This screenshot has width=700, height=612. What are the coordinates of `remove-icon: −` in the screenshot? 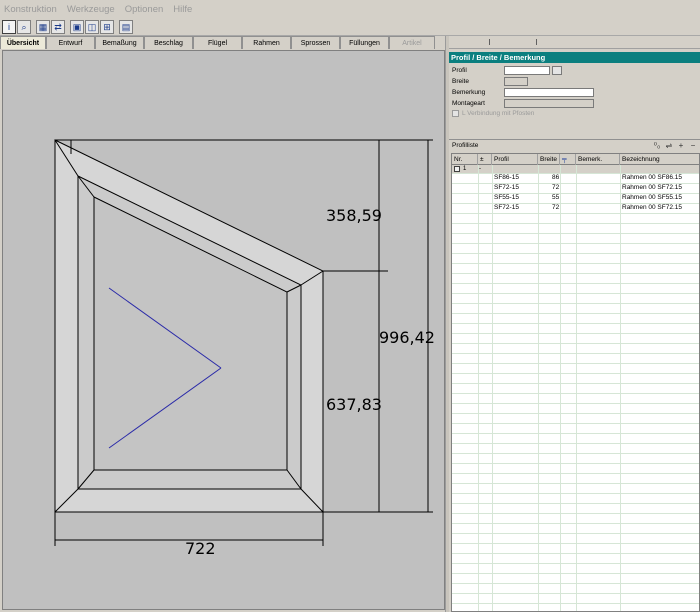 It's located at (693, 146).